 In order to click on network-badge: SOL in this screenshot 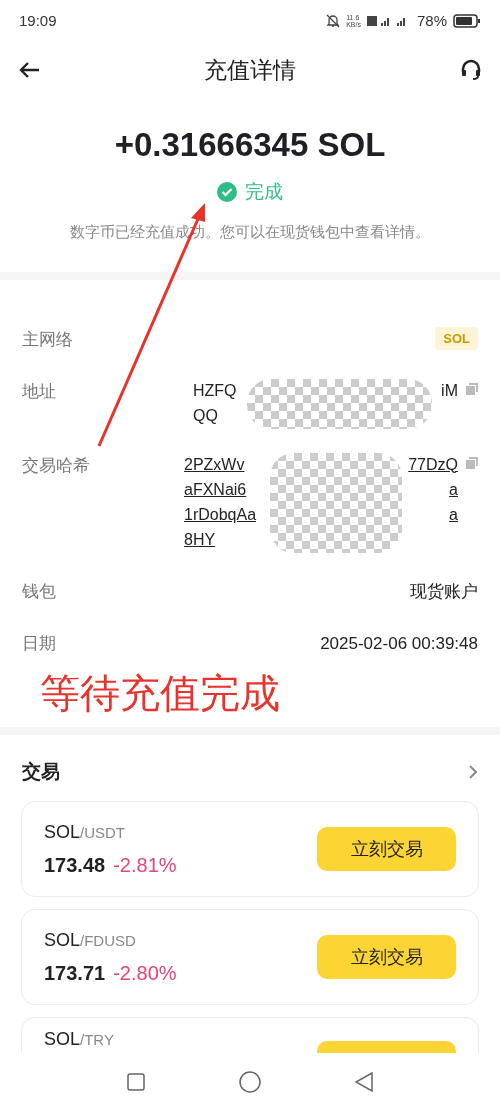, I will do `click(456, 338)`.